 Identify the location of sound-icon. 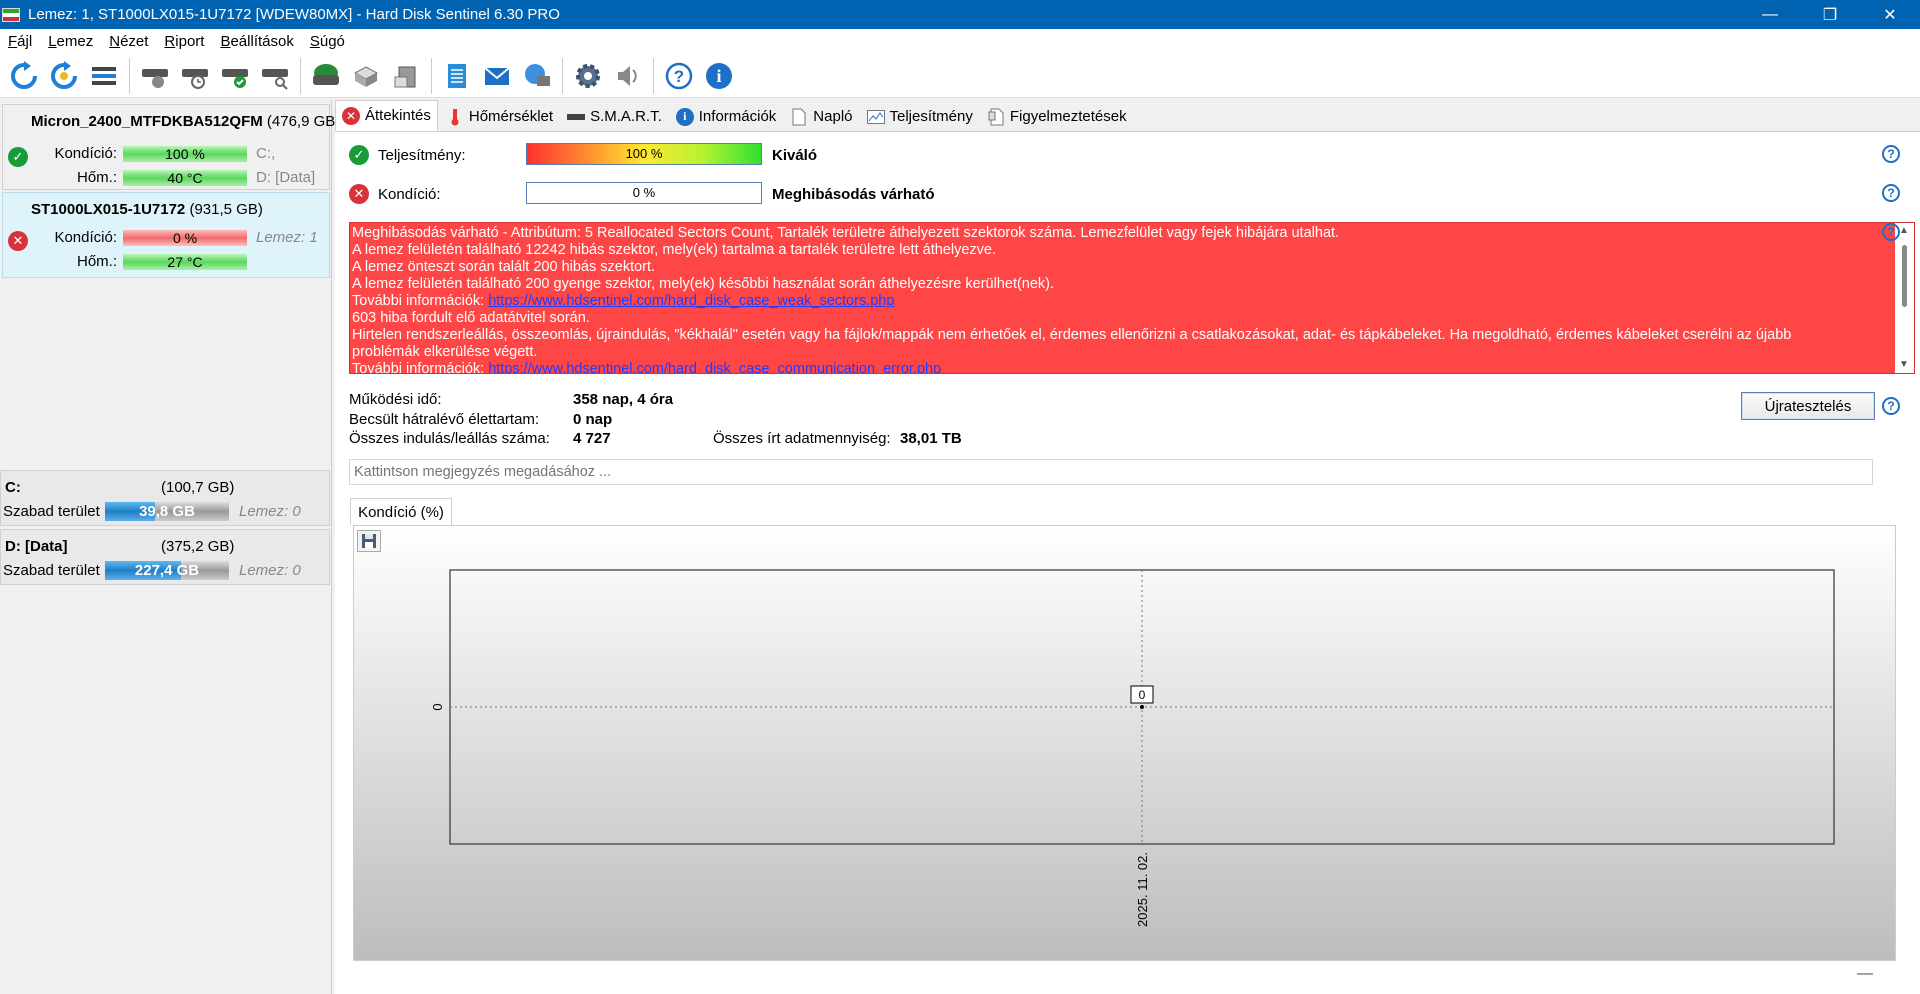
(628, 76).